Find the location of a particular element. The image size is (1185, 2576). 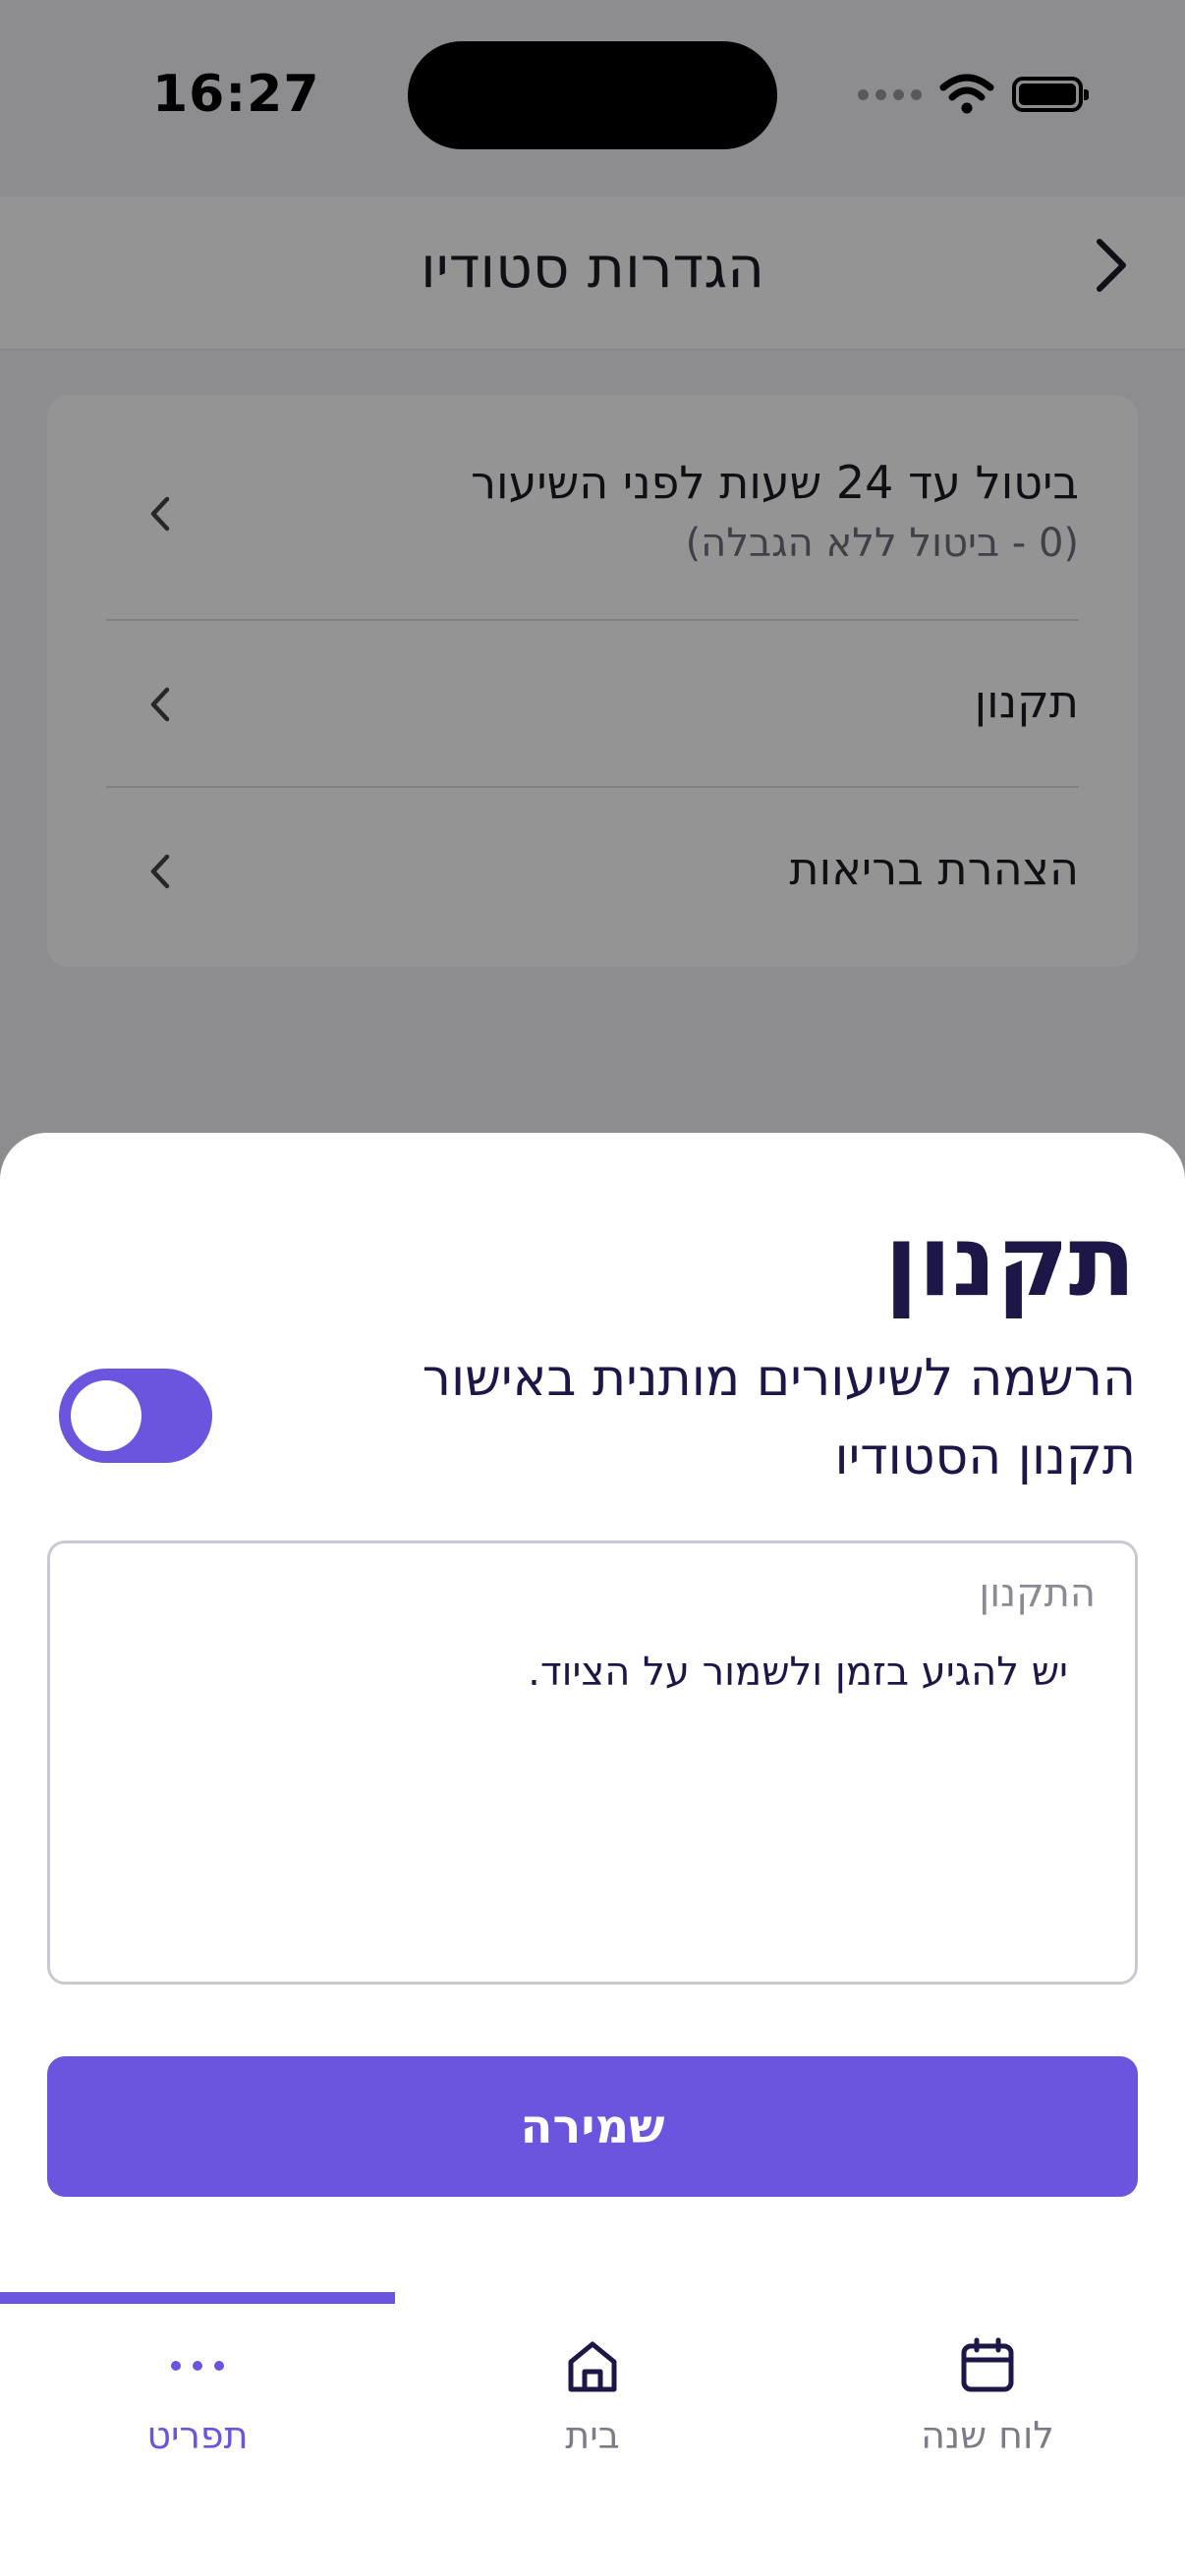

home-icon is located at coordinates (592, 2366).